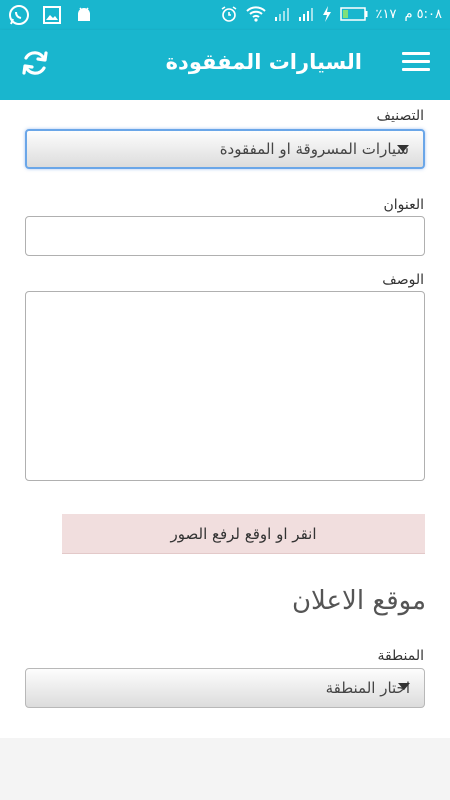 The image size is (450, 800). Describe the element at coordinates (225, 236) in the screenshot. I see `title-input` at that location.